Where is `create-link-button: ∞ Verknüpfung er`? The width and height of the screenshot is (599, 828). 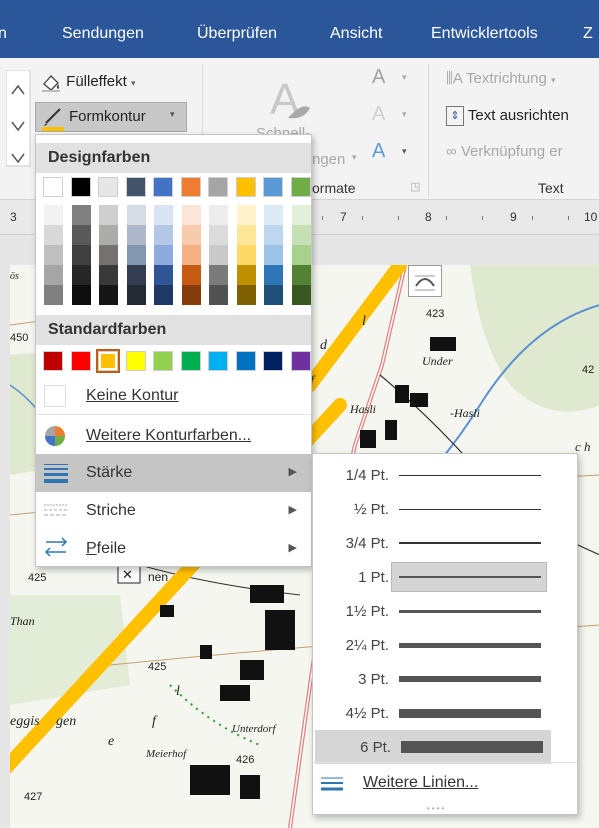 create-link-button: ∞ Verknüpfung er is located at coordinates (504, 151).